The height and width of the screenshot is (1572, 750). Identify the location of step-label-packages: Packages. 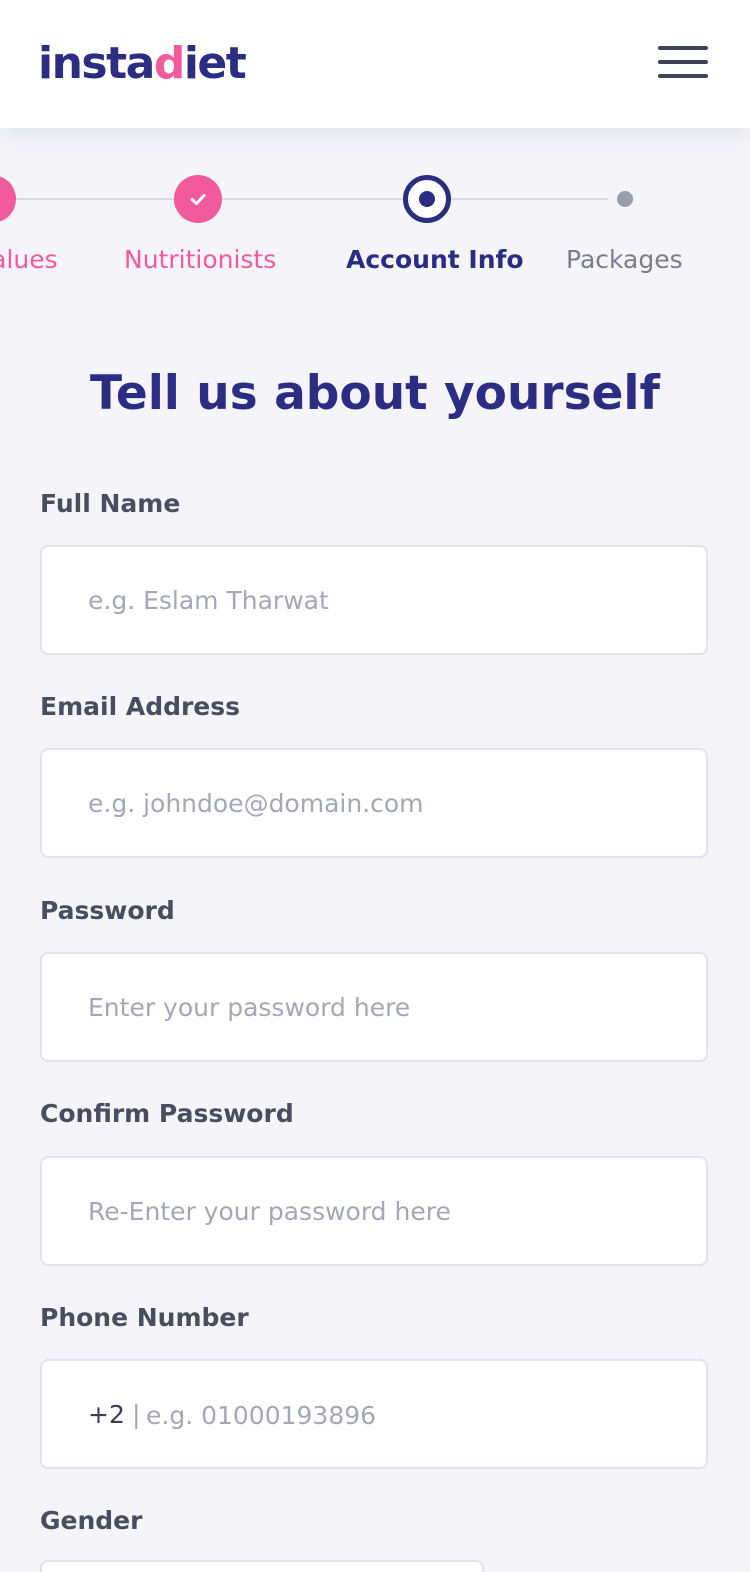
(624, 259).